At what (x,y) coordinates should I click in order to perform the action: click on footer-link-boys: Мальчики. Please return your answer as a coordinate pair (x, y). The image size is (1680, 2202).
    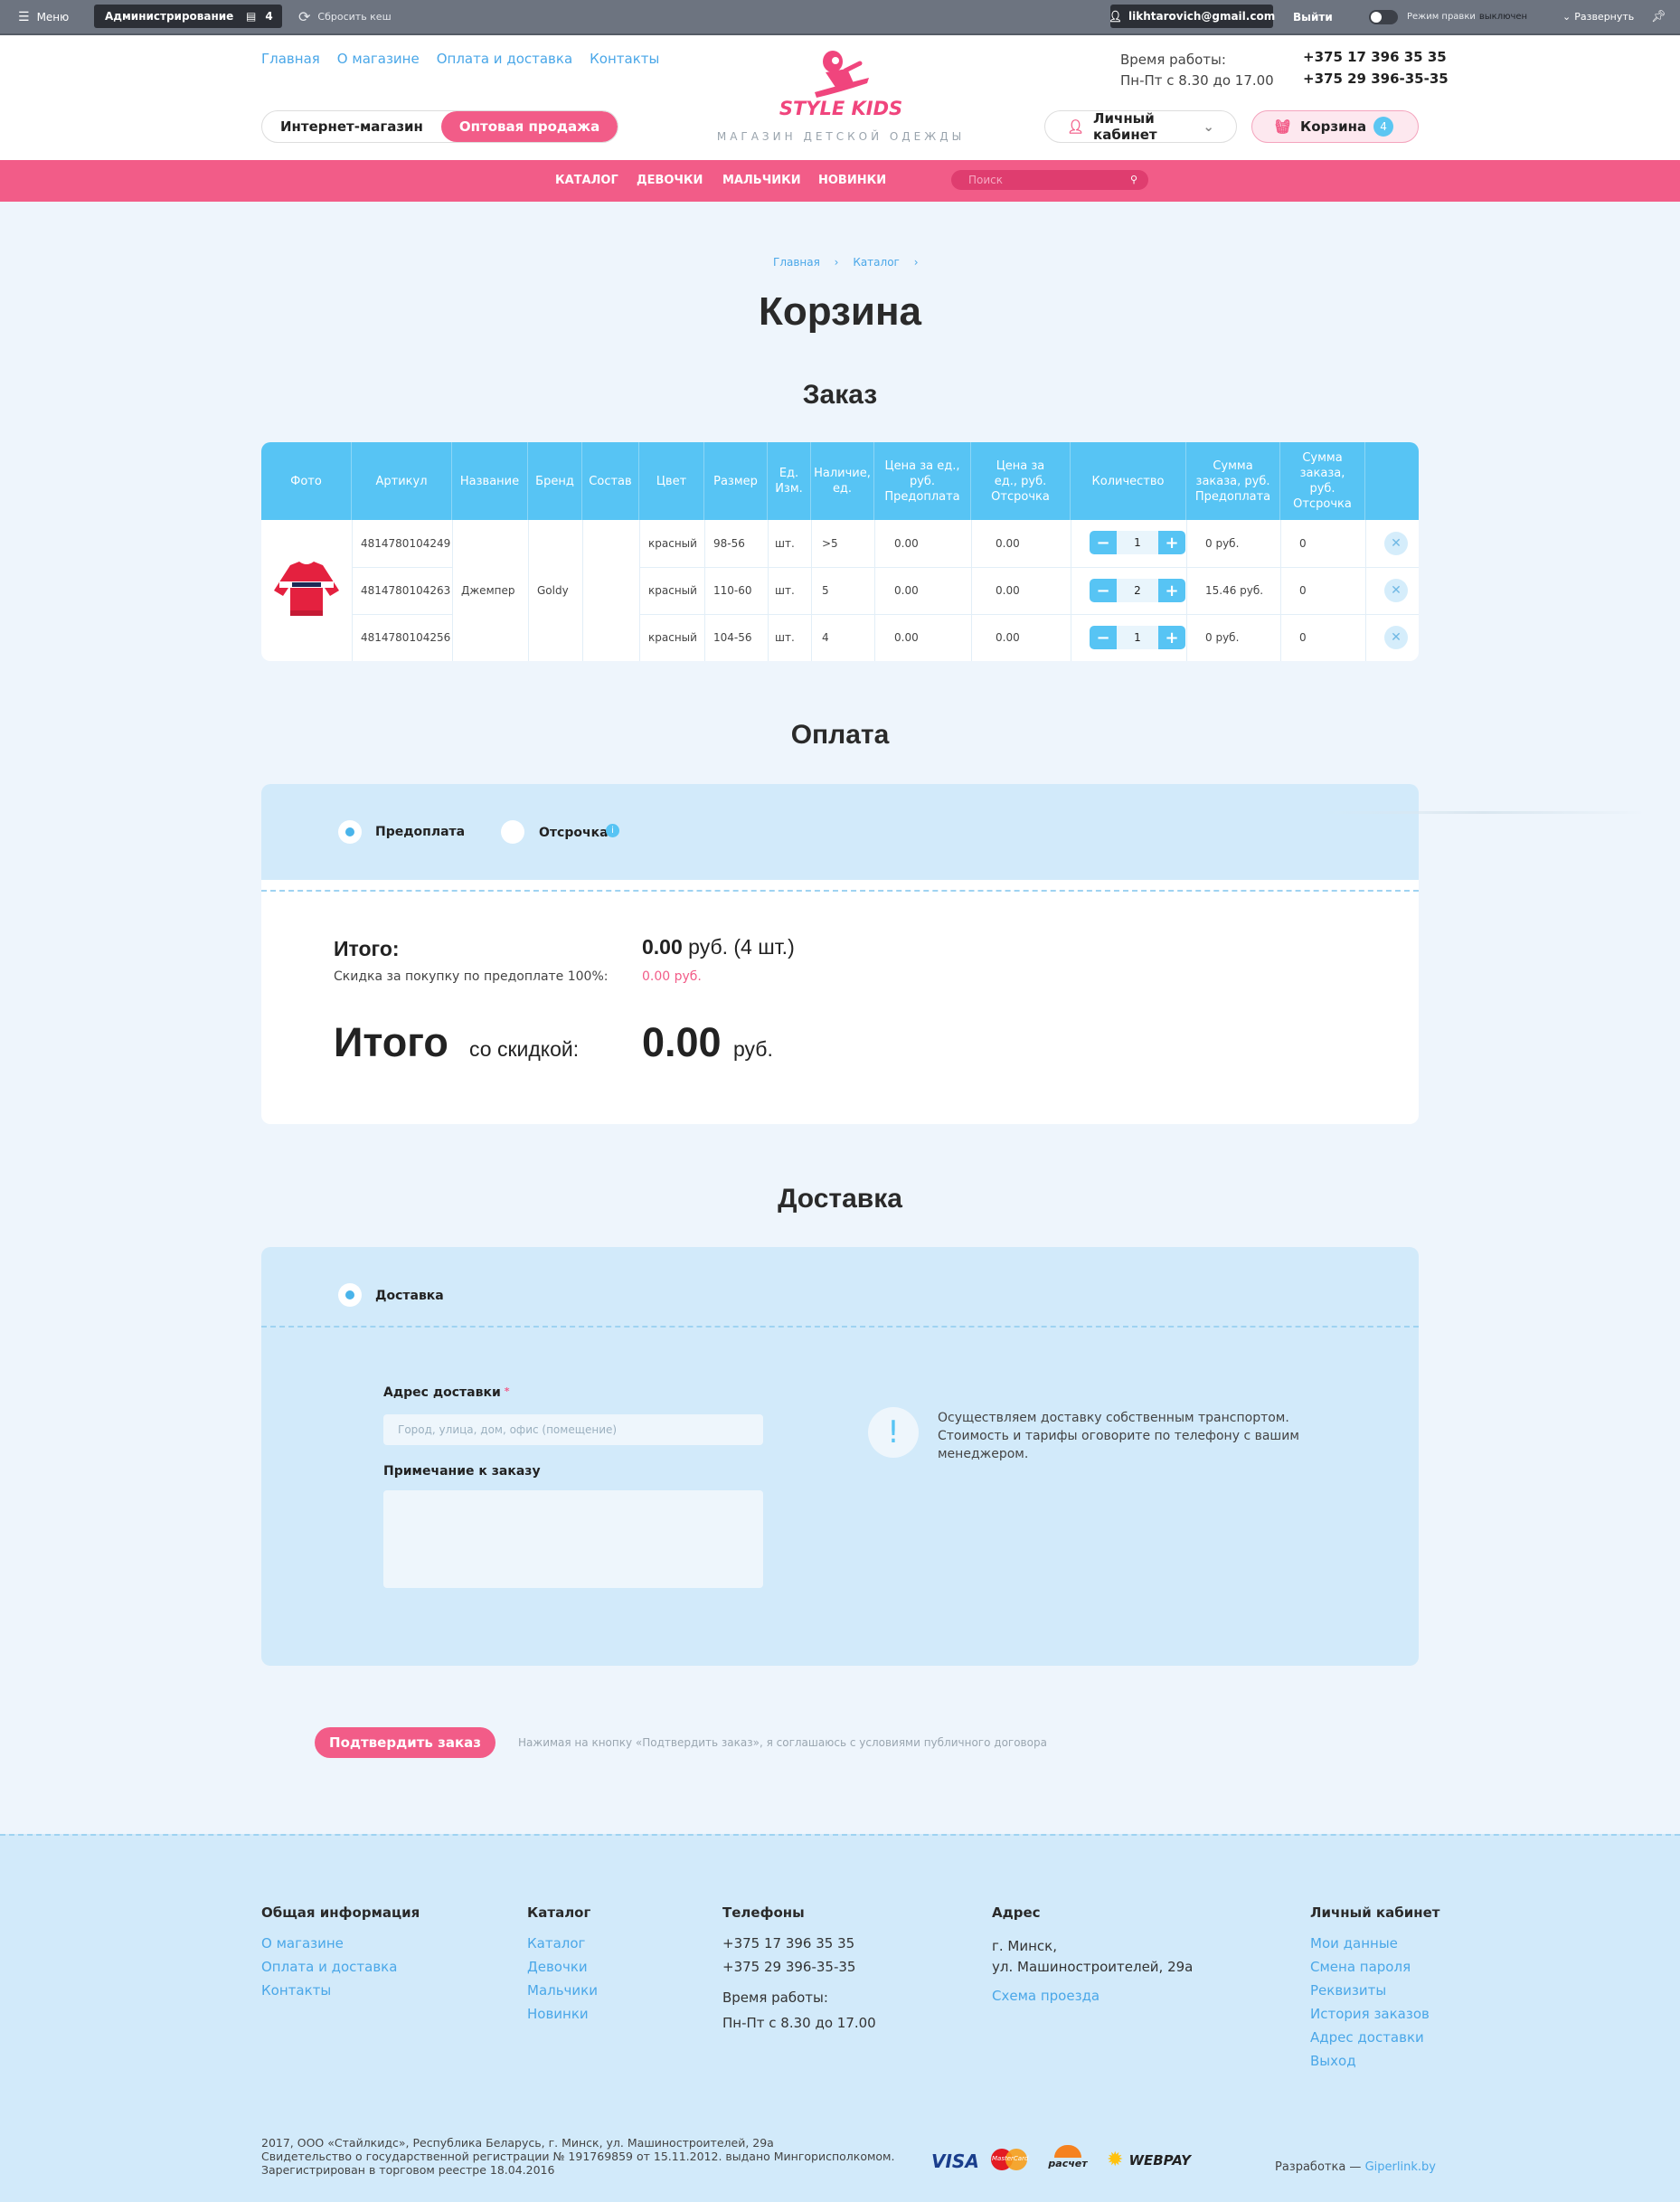
    Looking at the image, I should click on (563, 1990).